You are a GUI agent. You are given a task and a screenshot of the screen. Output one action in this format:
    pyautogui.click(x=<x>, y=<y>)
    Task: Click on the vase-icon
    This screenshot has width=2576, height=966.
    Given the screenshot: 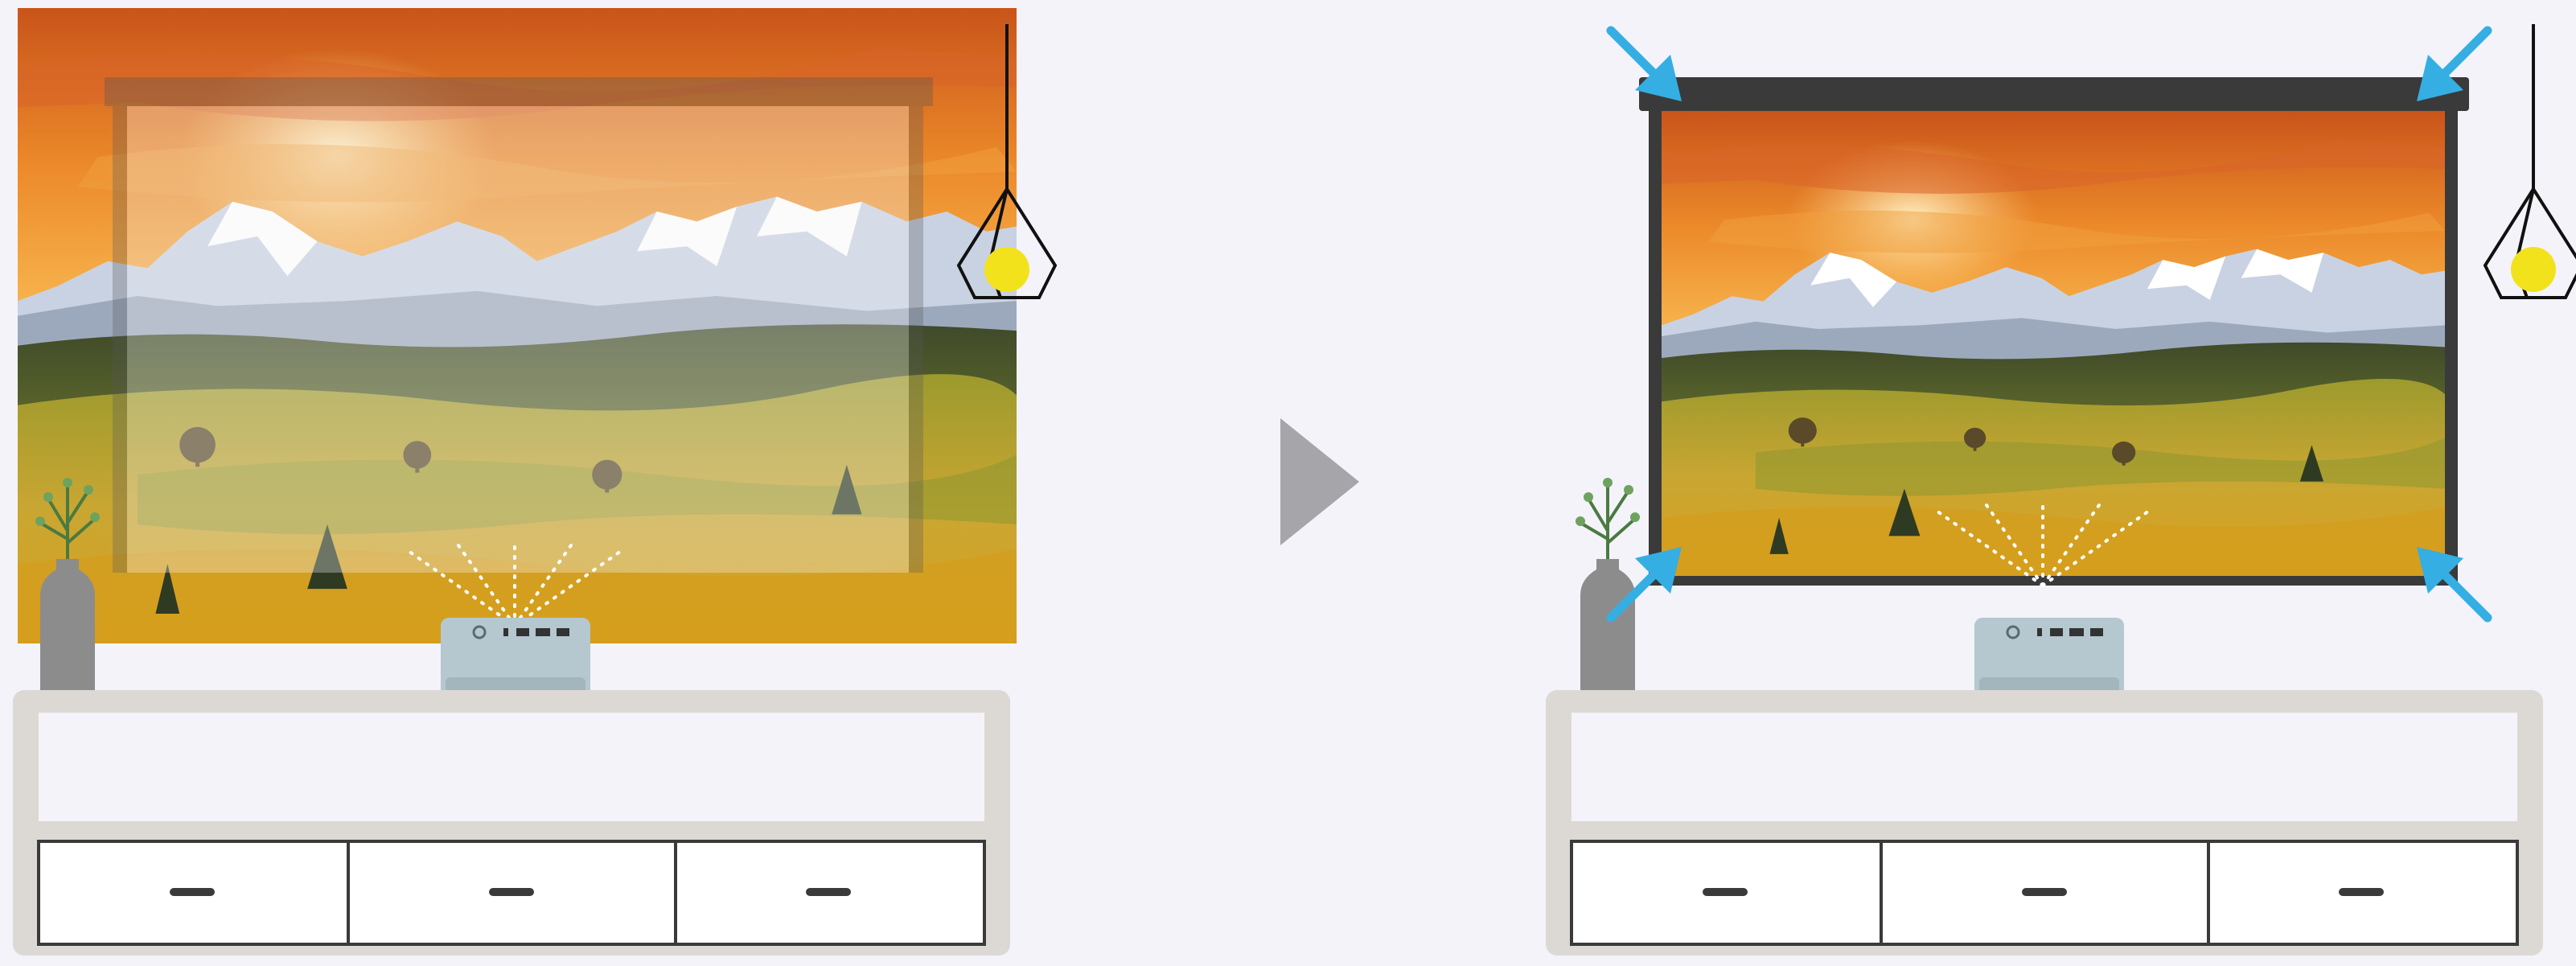 What is the action you would take?
    pyautogui.click(x=1607, y=586)
    